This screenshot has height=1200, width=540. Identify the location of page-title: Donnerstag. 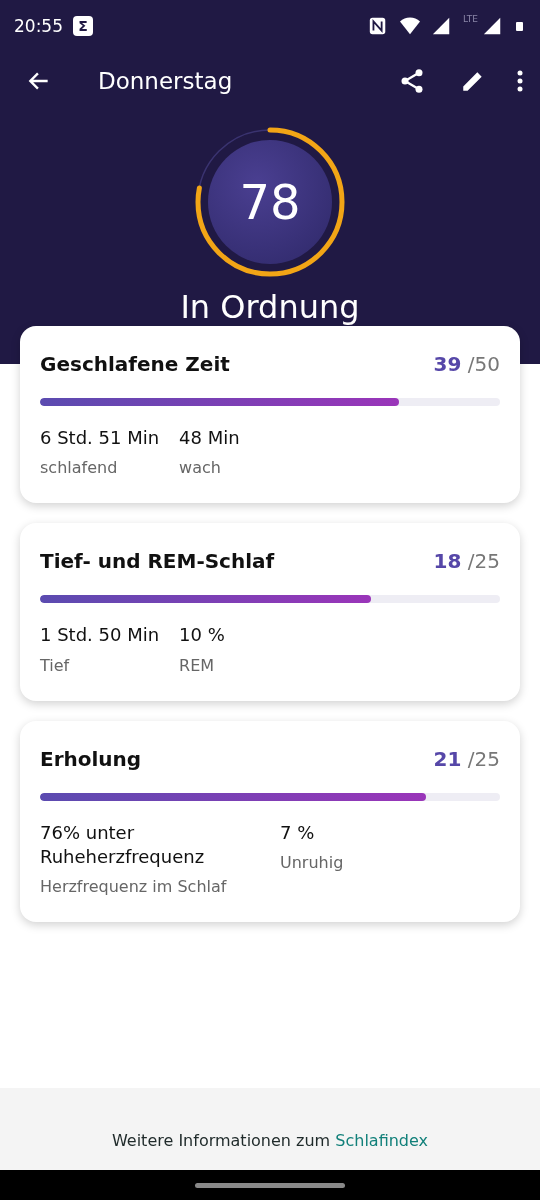
(165, 81).